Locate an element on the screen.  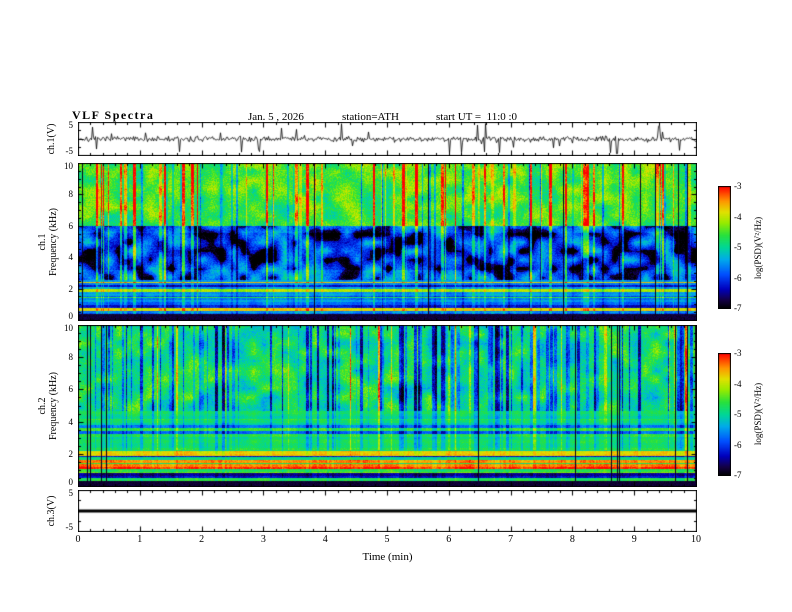
x-tick-label: 9 is located at coordinates (634, 539).